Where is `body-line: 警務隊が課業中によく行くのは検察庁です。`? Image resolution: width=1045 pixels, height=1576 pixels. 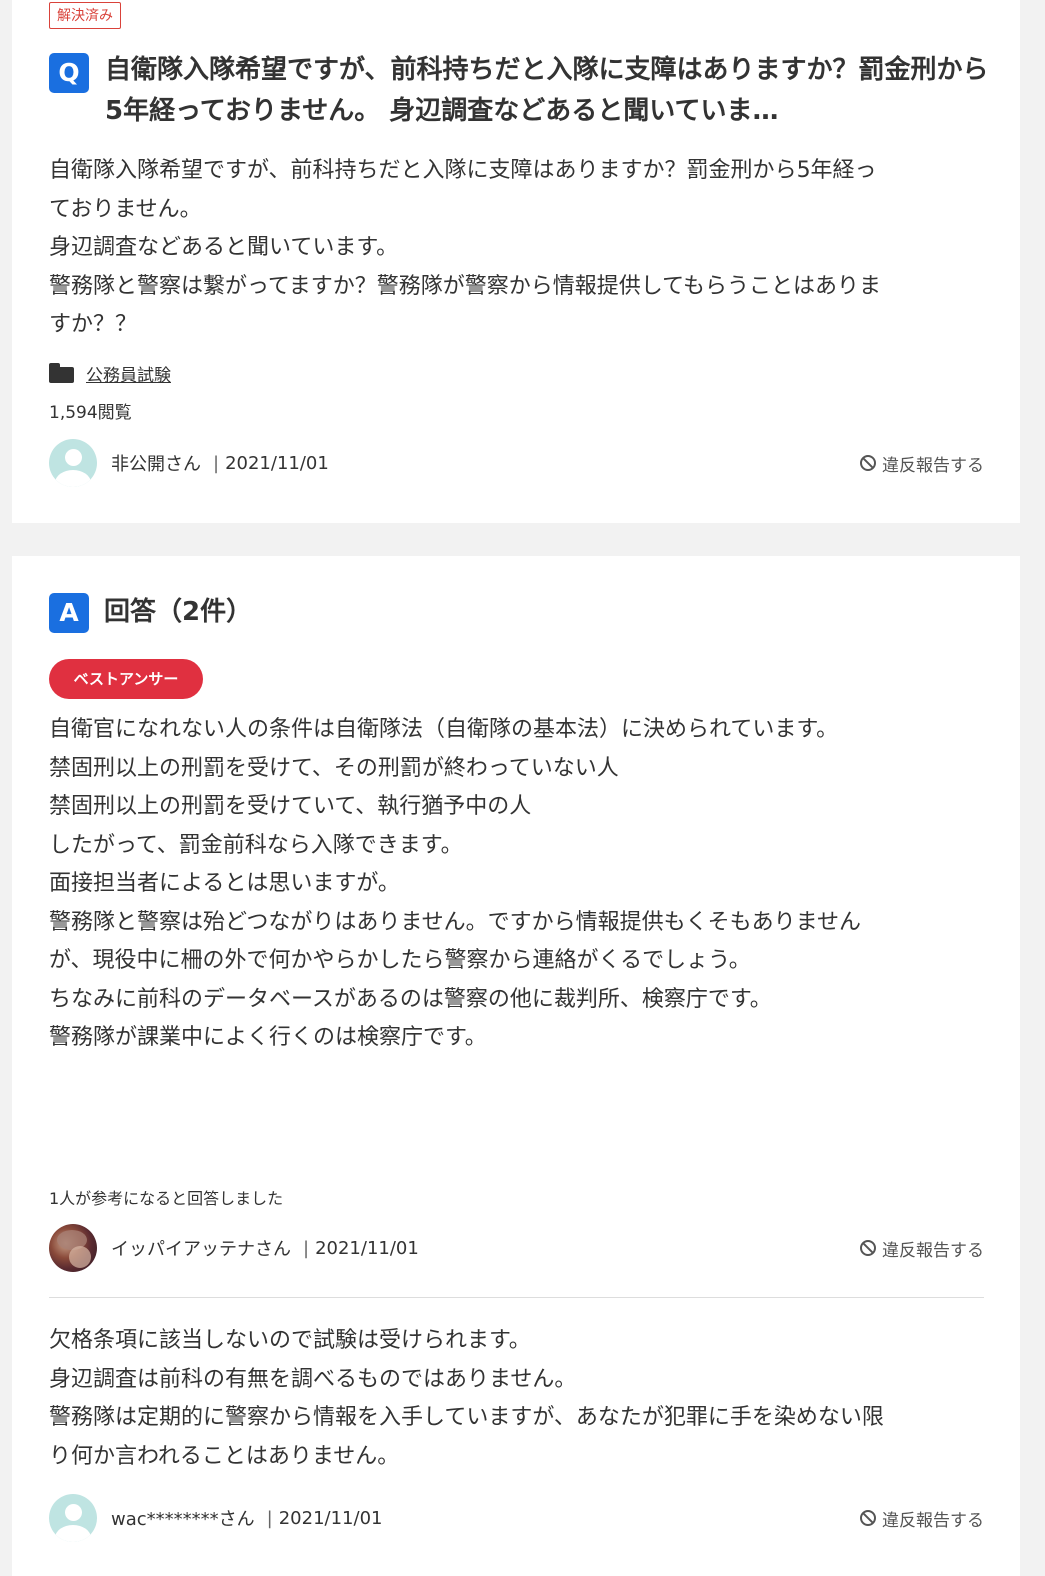
body-line: 警務隊が課業中によく行くのは検察庁です。 is located at coordinates (268, 1037).